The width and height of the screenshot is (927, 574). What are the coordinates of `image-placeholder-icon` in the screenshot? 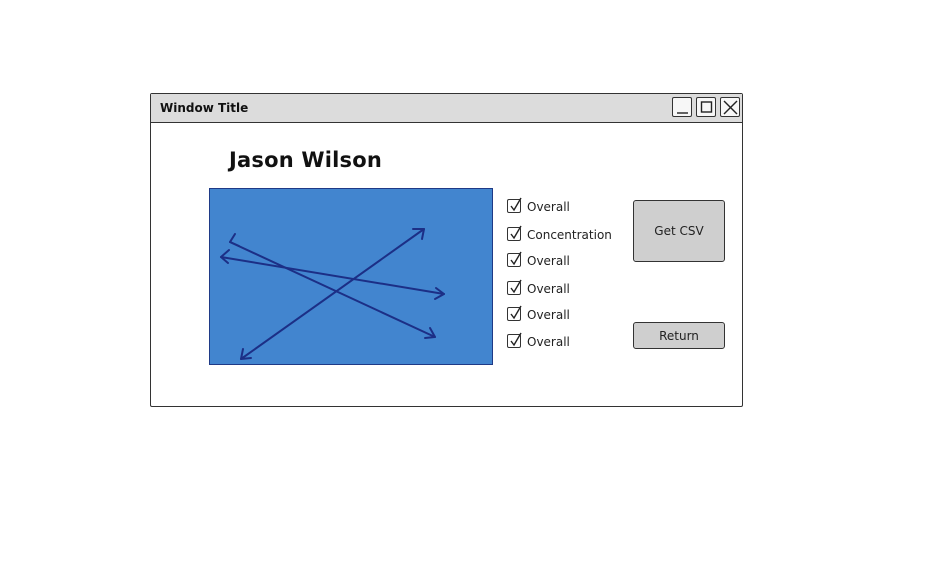 It's located at (332, 294).